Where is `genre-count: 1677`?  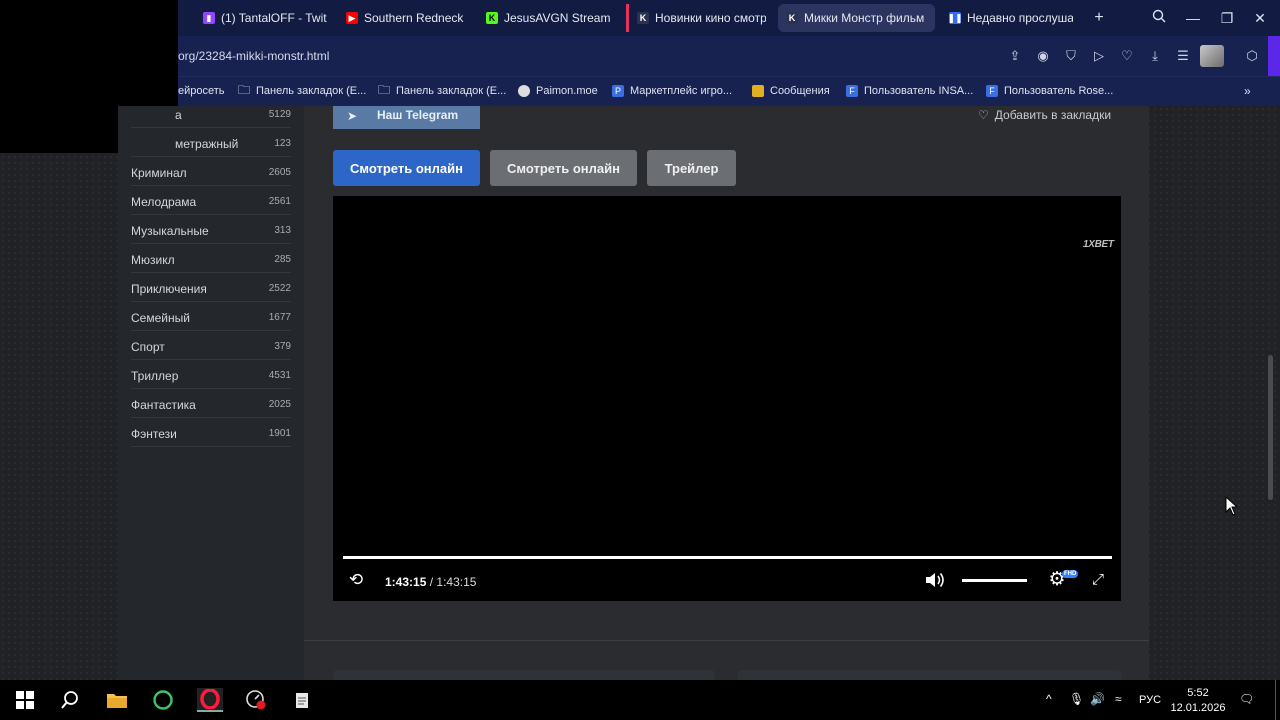 genre-count: 1677 is located at coordinates (279, 317).